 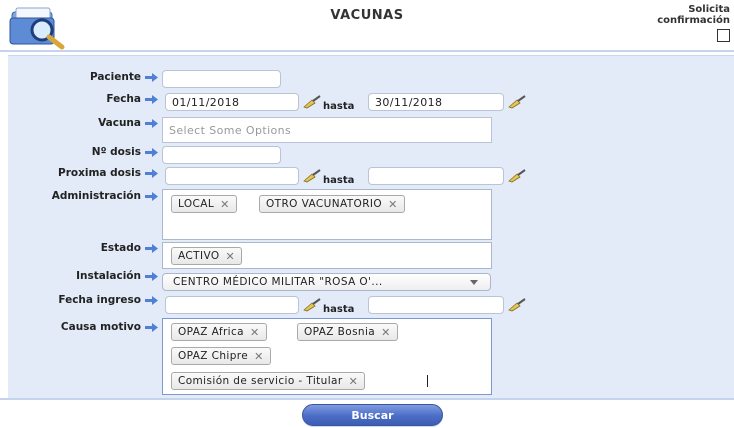 I want to click on proxima-dosis-to-input, so click(x=436, y=176).